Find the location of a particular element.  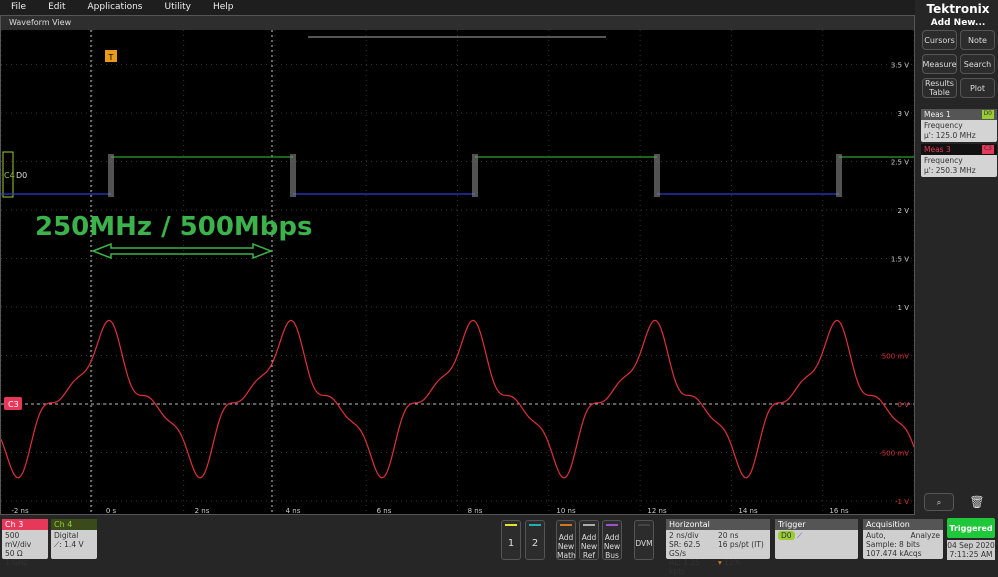

trigger-title: Trigger is located at coordinates (816, 524).